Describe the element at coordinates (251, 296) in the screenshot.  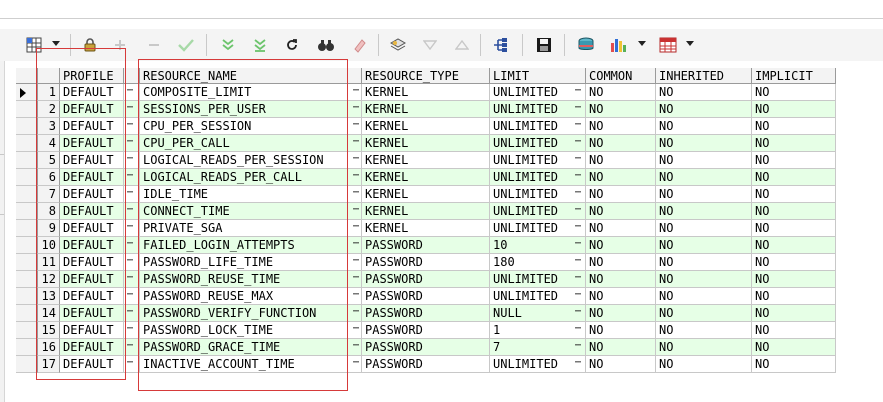
I see `cell-resource-name: PASSWORD_REUSE_MAX` at that location.